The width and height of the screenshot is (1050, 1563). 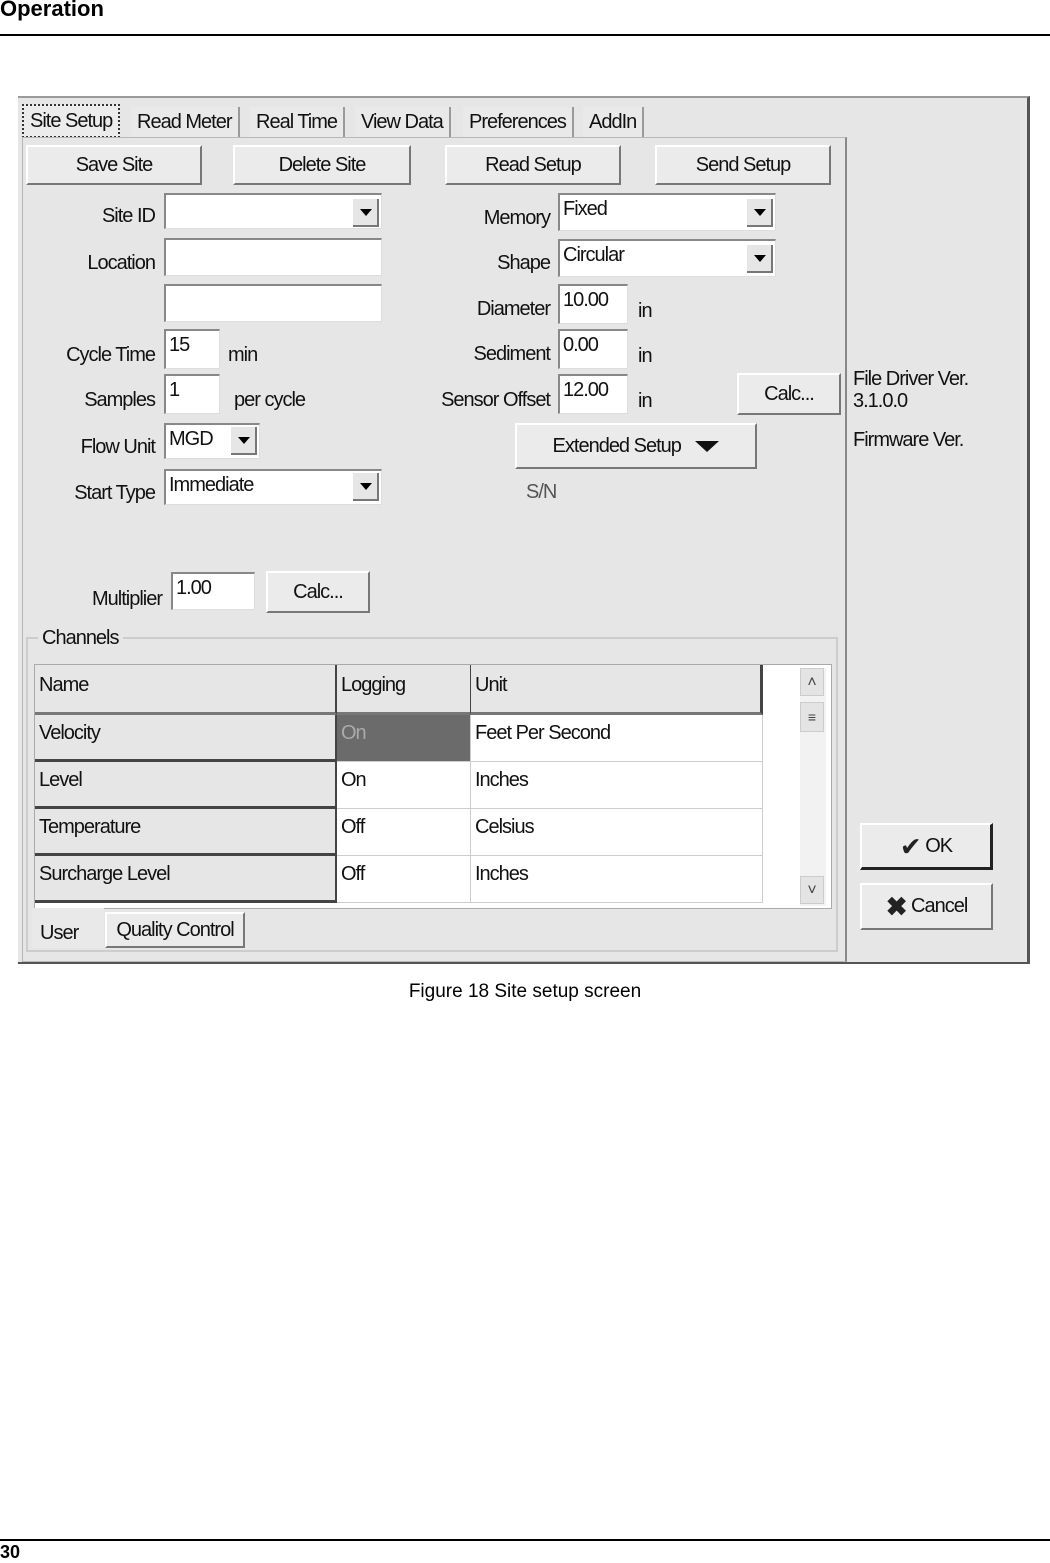 What do you see at coordinates (186, 690) in the screenshot?
I see `column-header-name: Name` at bounding box center [186, 690].